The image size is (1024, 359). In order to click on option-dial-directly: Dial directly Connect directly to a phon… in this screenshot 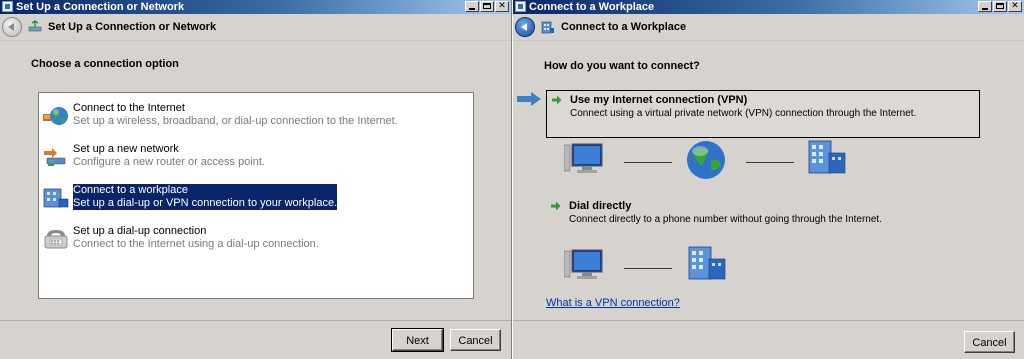, I will do `click(763, 217)`.